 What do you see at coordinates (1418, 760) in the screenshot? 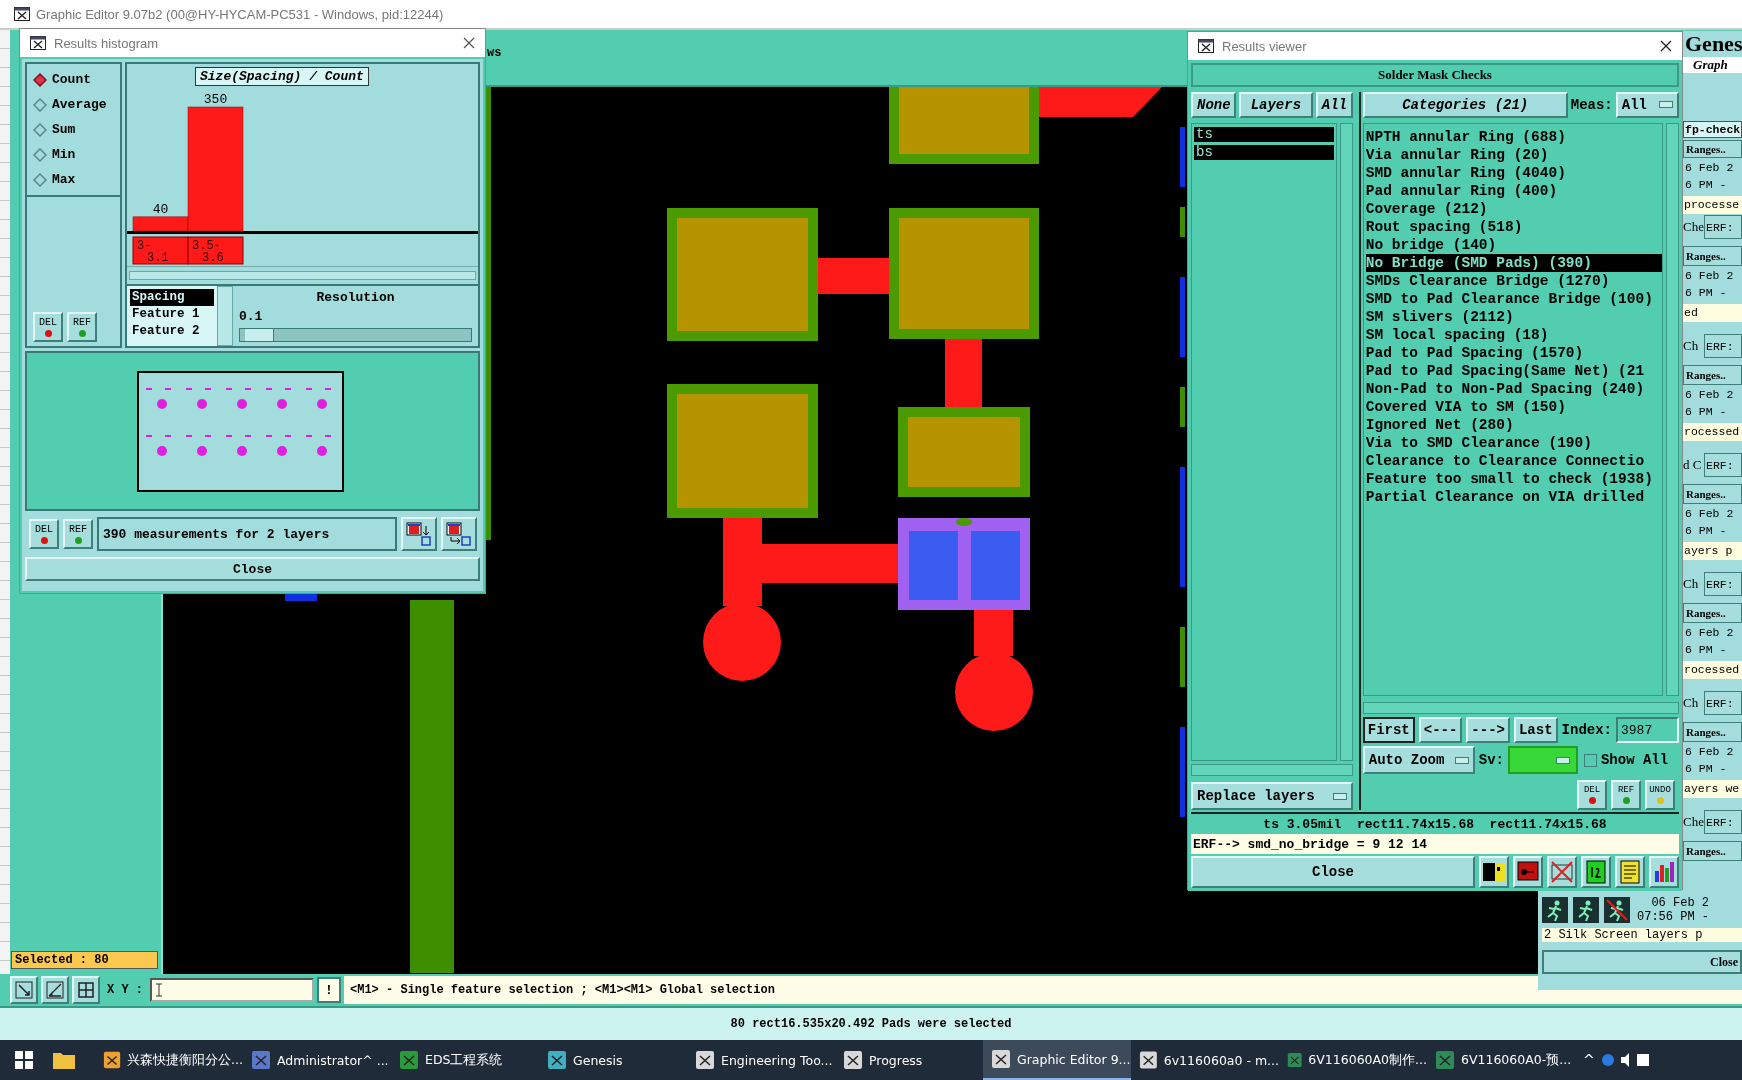
I see `zoom-mode-dropdown: Auto Zoom` at bounding box center [1418, 760].